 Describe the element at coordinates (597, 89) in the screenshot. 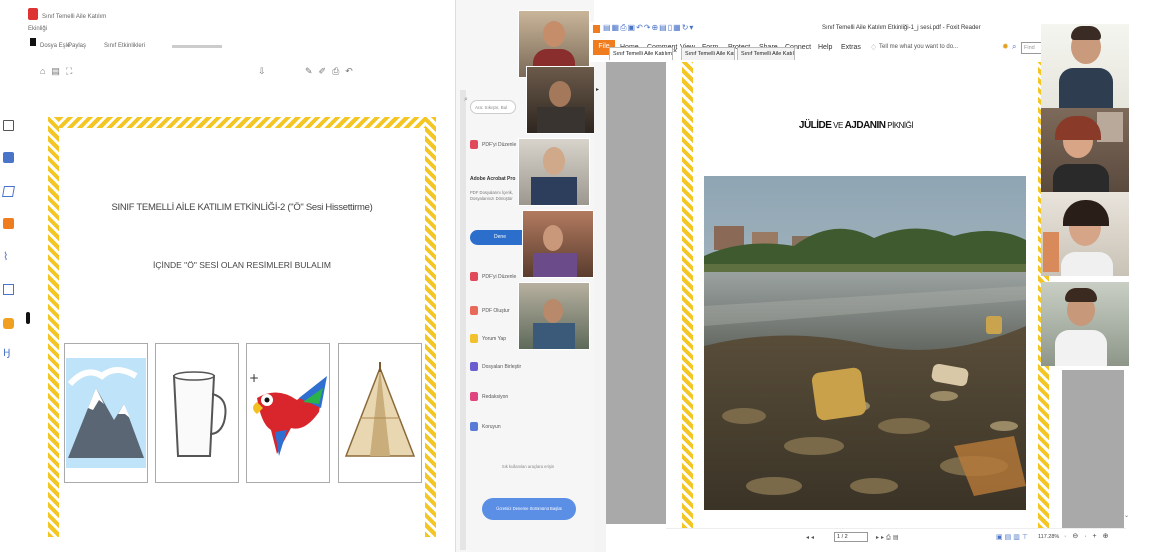

I see `collapse-arrow-icon: ▸` at that location.